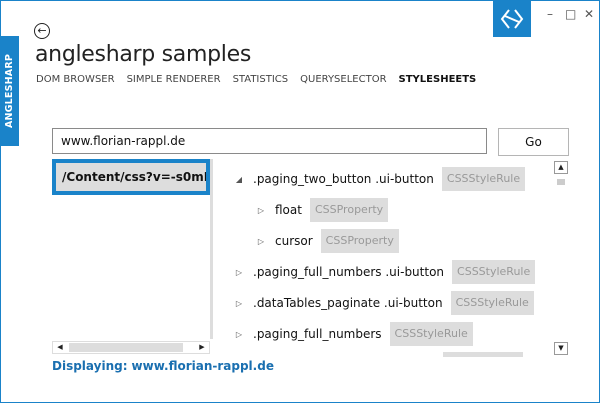  What do you see at coordinates (202, 366) in the screenshot?
I see `status-value: www.florian-rappl.de` at bounding box center [202, 366].